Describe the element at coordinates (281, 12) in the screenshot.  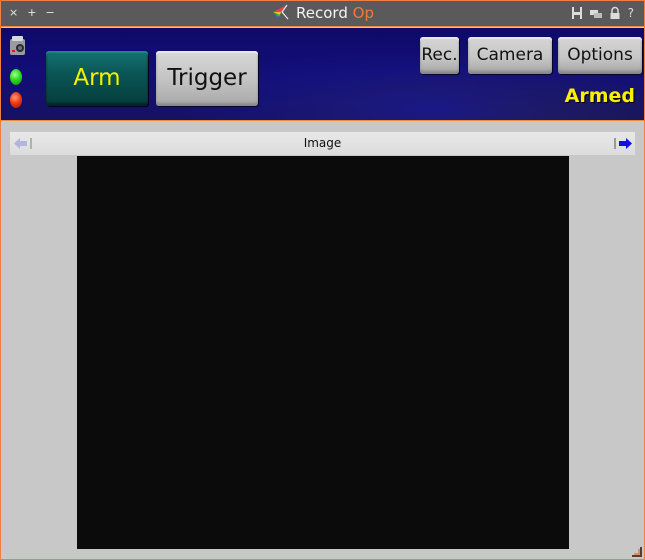
I see `app-logo-icon` at that location.